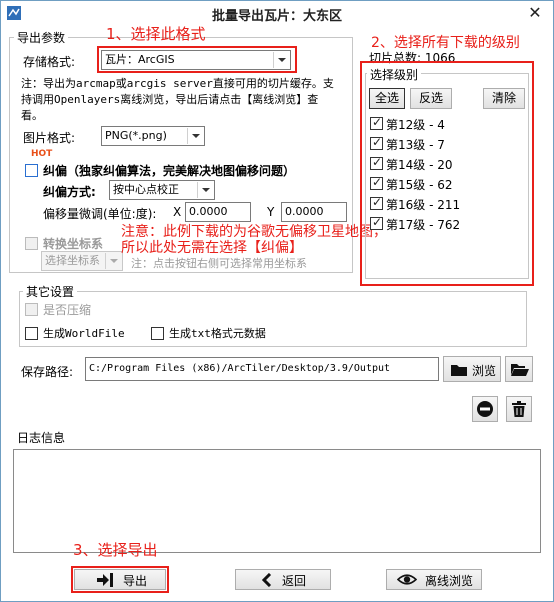 The height and width of the screenshot is (602, 554). What do you see at coordinates (267, 580) in the screenshot?
I see `chevron-left-icon` at bounding box center [267, 580].